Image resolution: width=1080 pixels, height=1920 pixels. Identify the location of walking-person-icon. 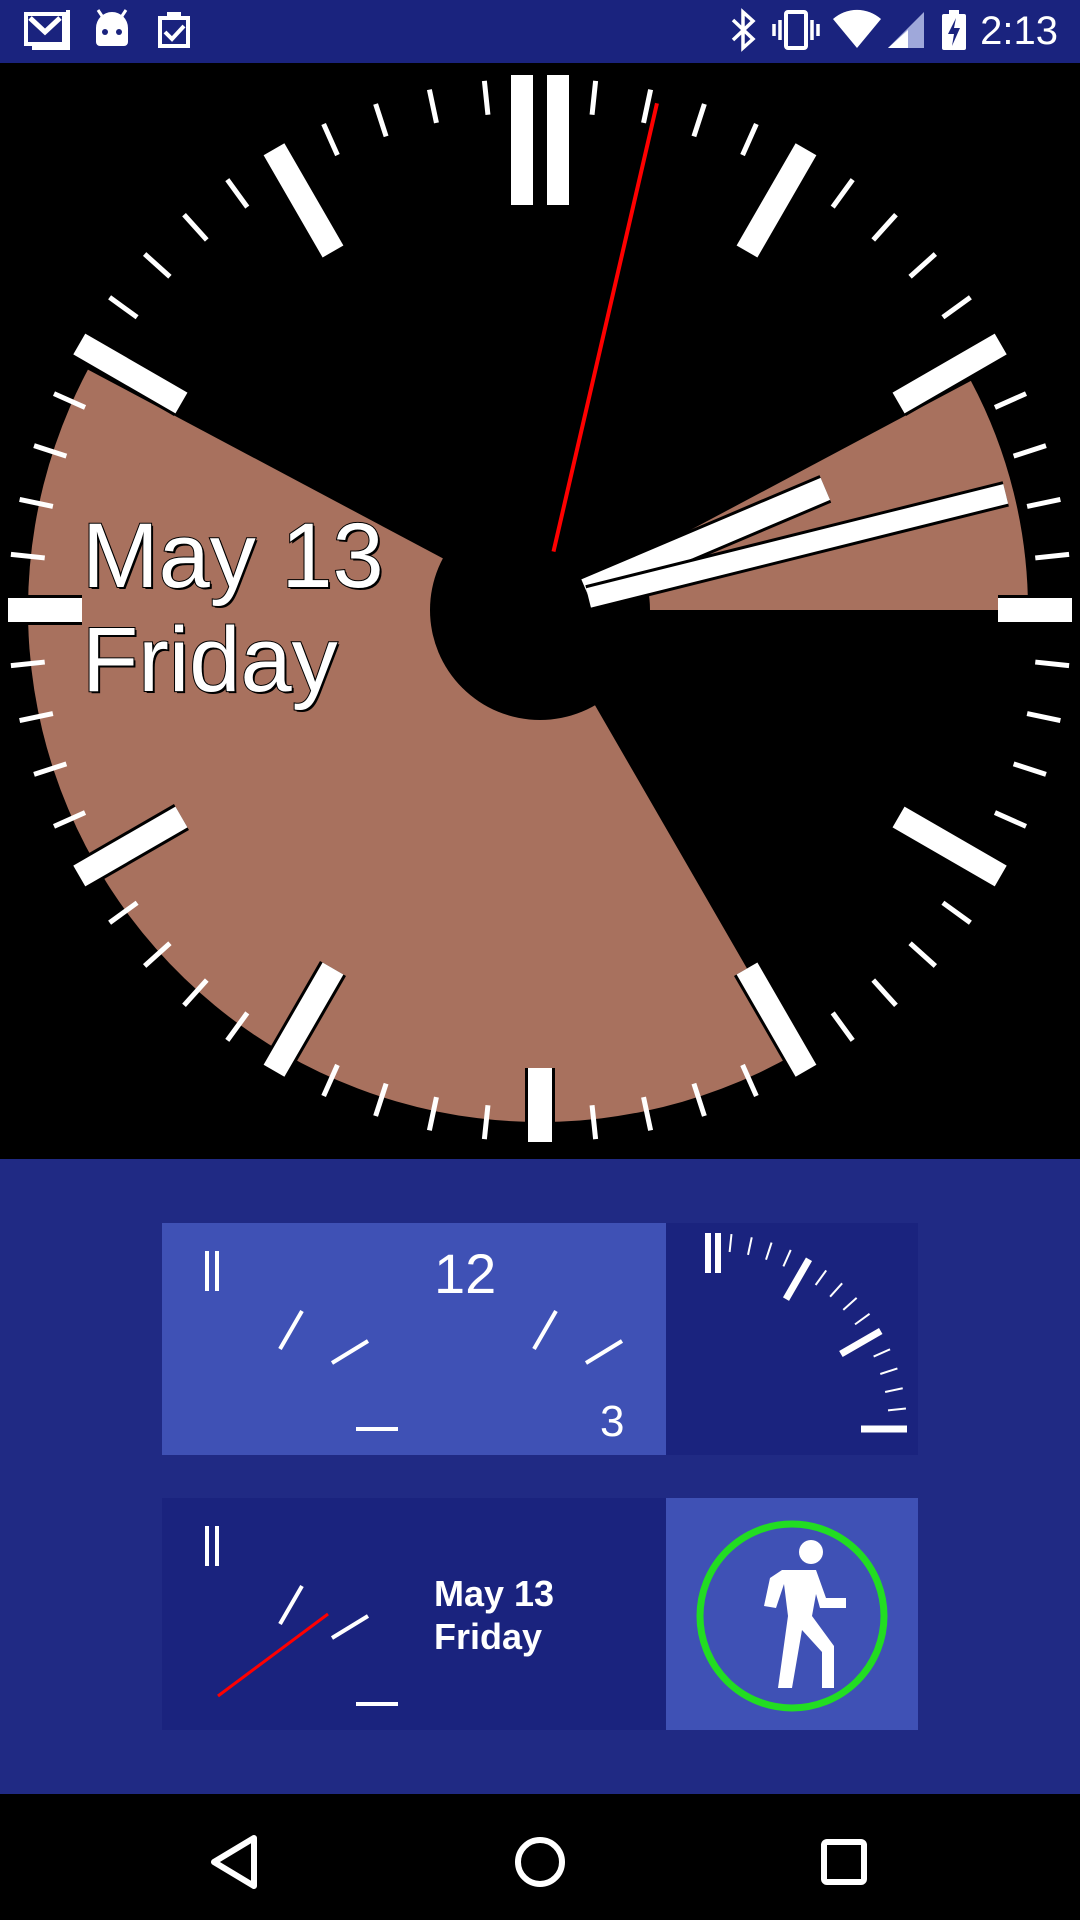
(805, 1614).